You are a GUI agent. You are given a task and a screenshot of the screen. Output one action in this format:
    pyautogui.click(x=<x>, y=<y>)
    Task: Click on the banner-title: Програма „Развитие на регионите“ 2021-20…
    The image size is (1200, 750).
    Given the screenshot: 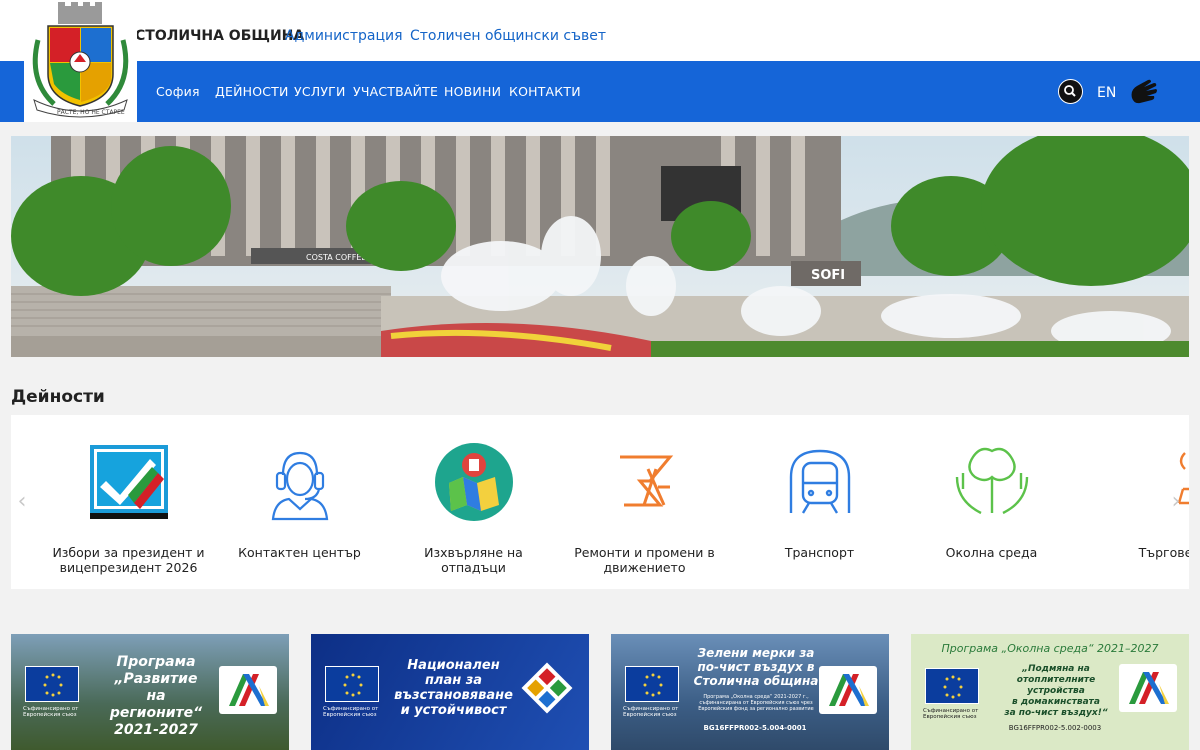 What is the action you would take?
    pyautogui.click(x=156, y=696)
    